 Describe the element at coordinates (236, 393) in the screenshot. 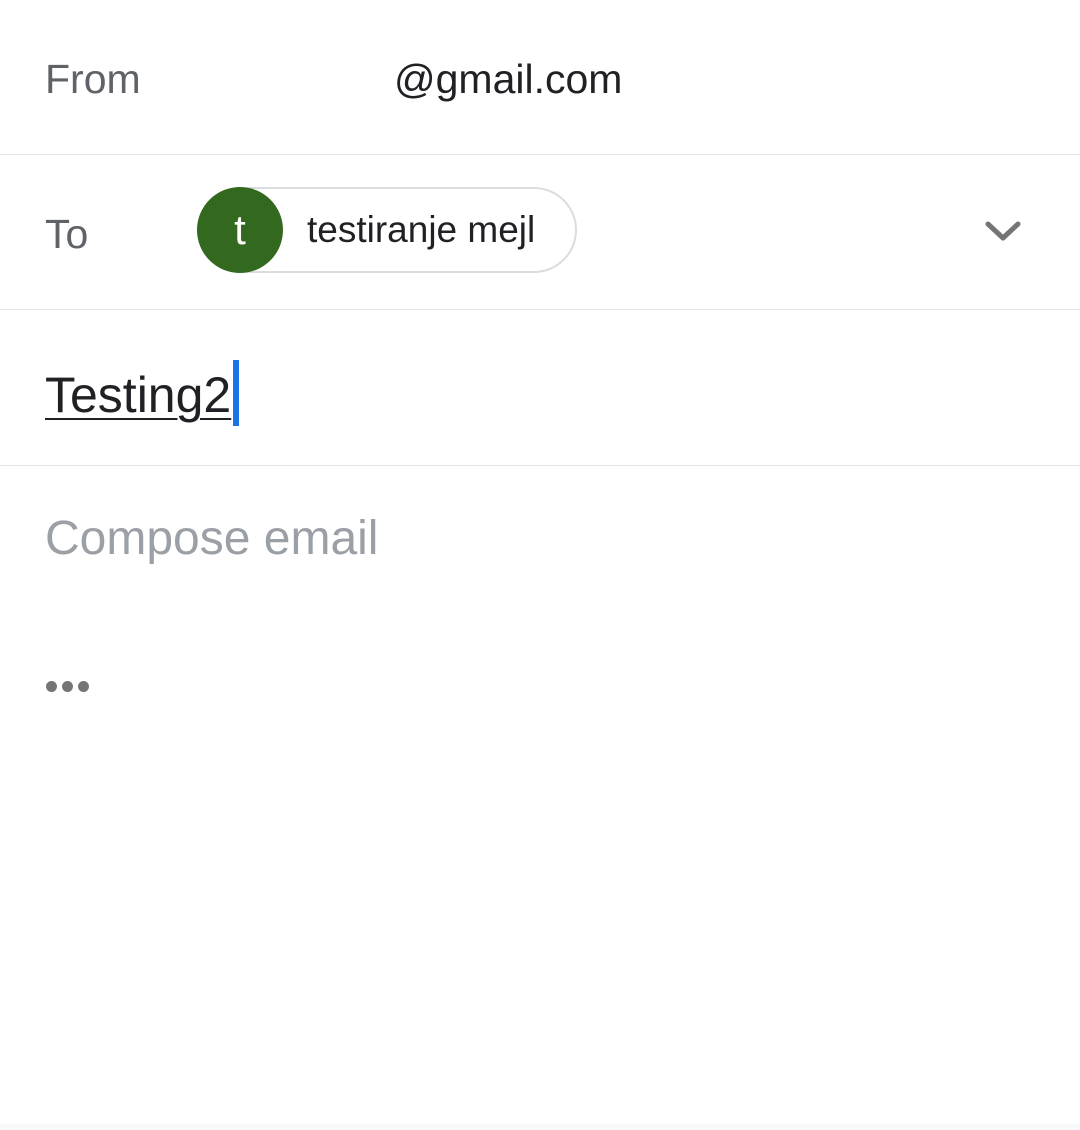

I see `text-cursor` at that location.